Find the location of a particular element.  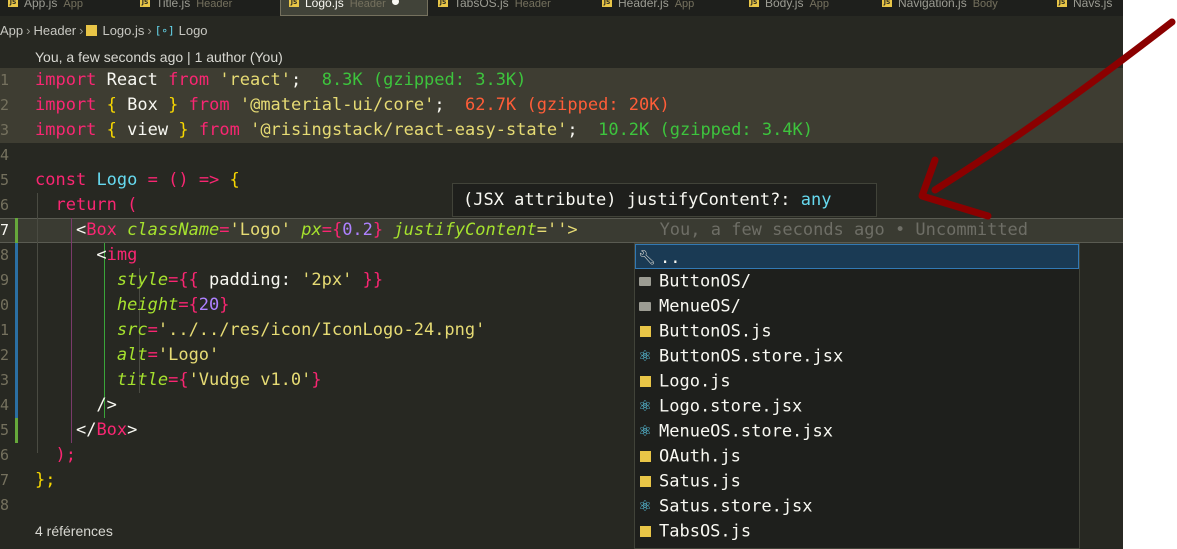

breadcrumb-item: Logo is located at coordinates (193, 30).